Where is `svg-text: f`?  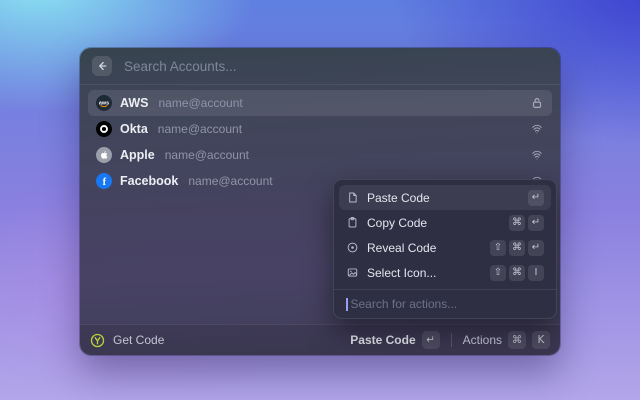 svg-text: f is located at coordinates (105, 182).